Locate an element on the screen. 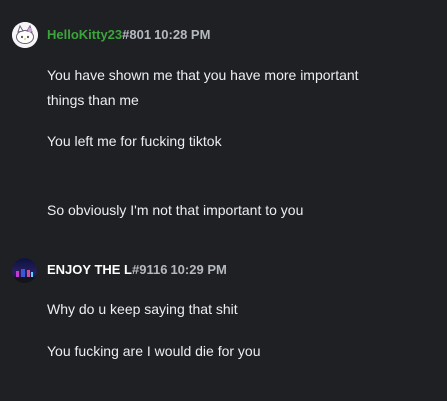 The image size is (447, 401). message-text: You left me for fucking tiktok is located at coordinates (134, 141).